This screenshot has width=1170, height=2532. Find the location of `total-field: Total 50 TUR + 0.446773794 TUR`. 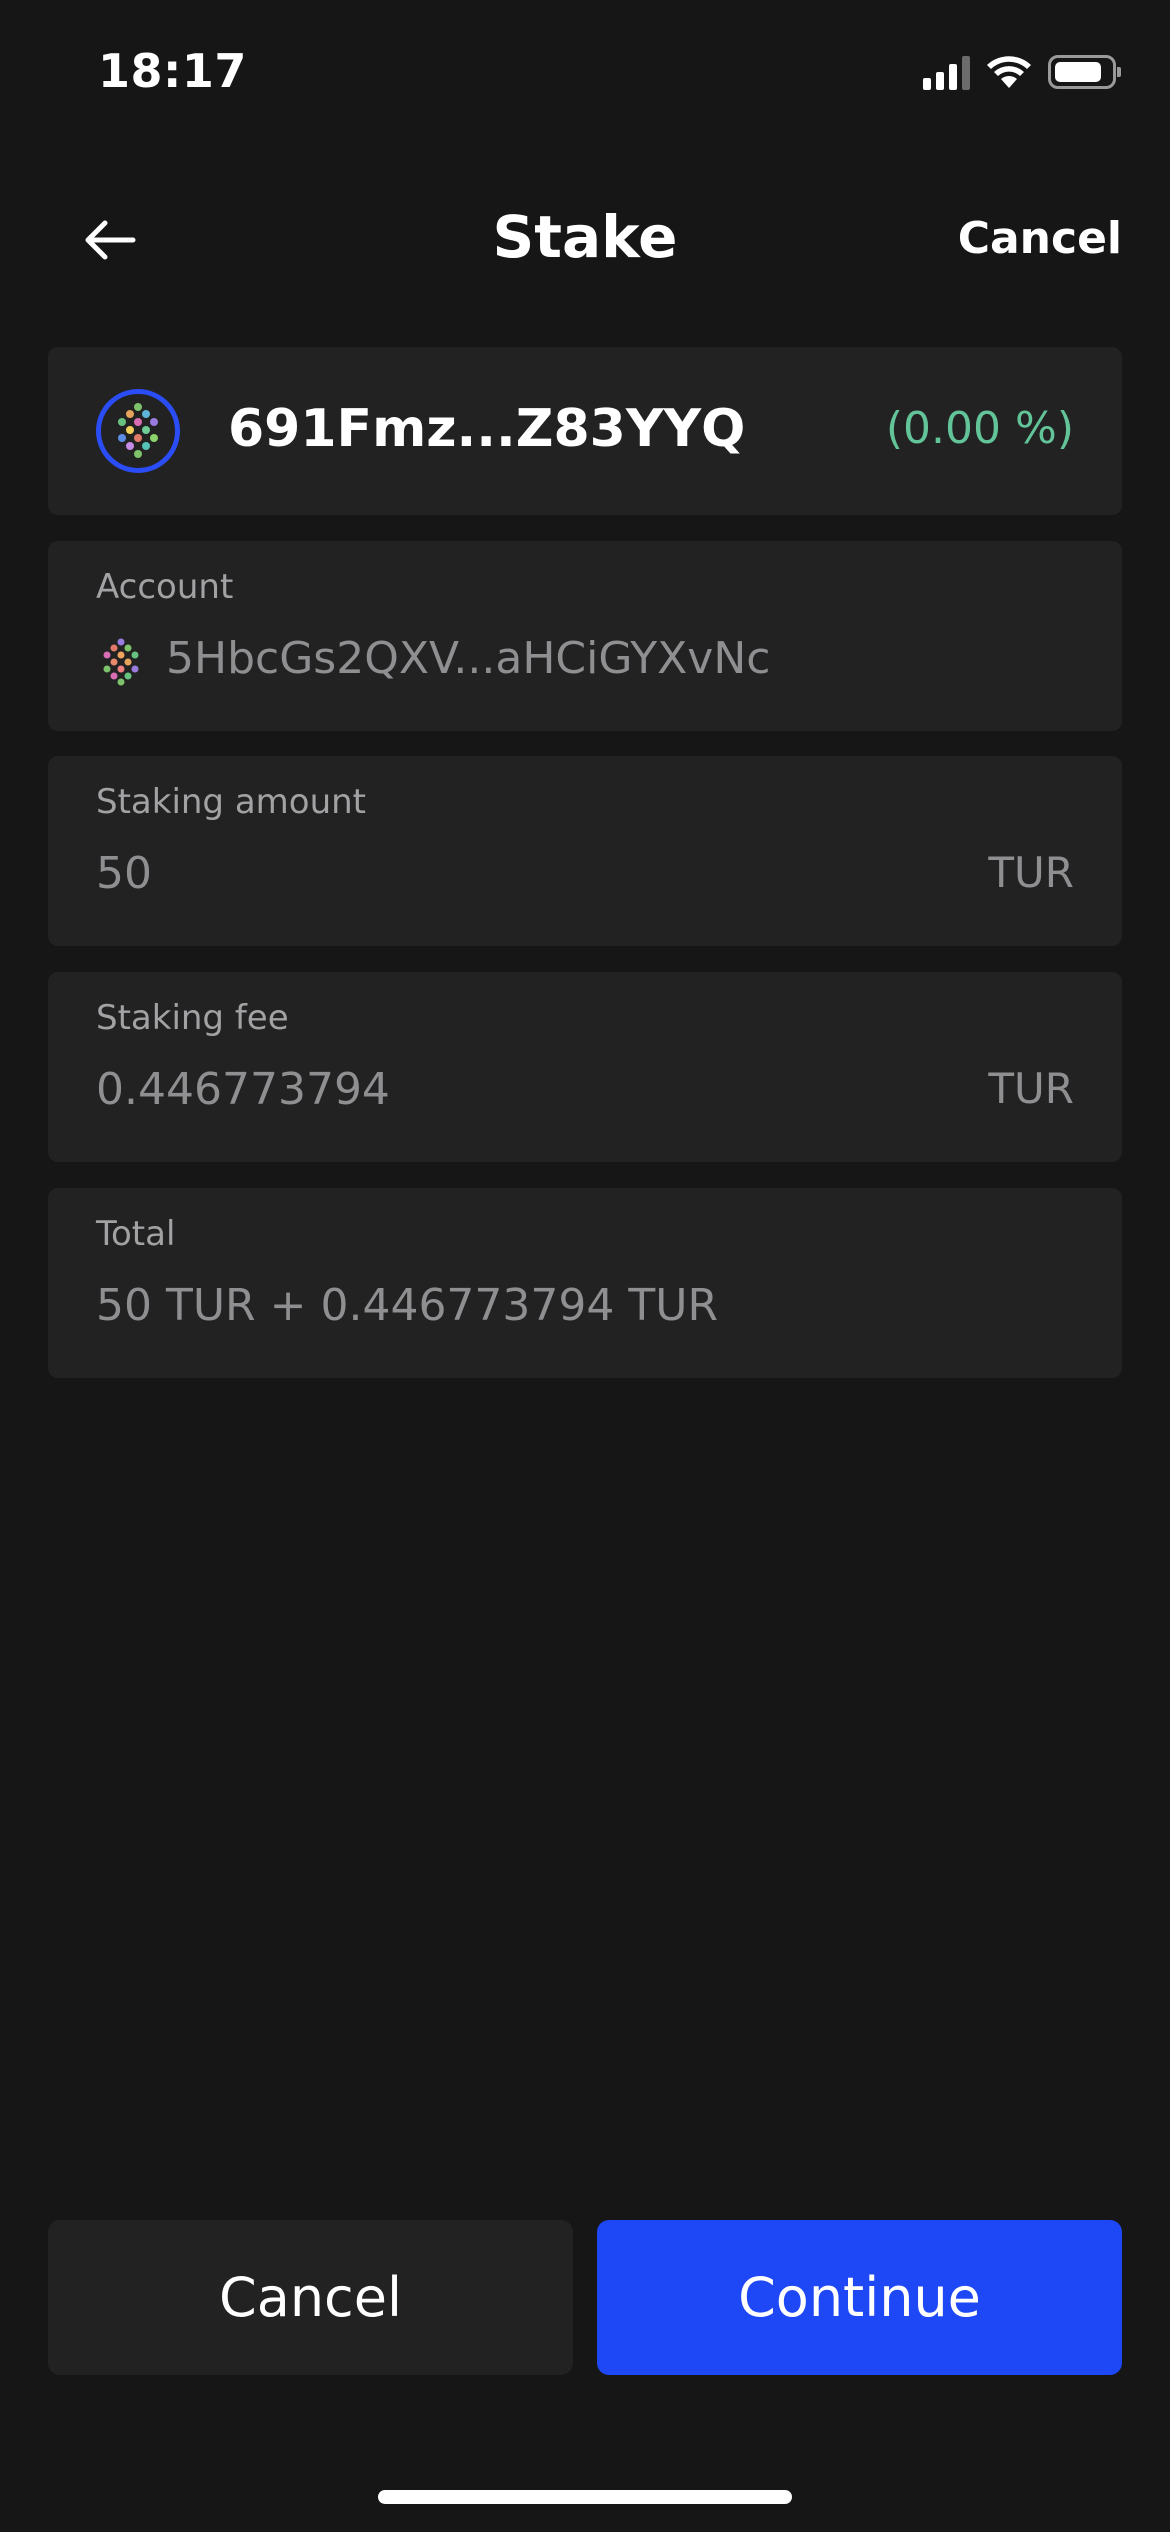

total-field: Total 50 TUR + 0.446773794 TUR is located at coordinates (585, 1283).